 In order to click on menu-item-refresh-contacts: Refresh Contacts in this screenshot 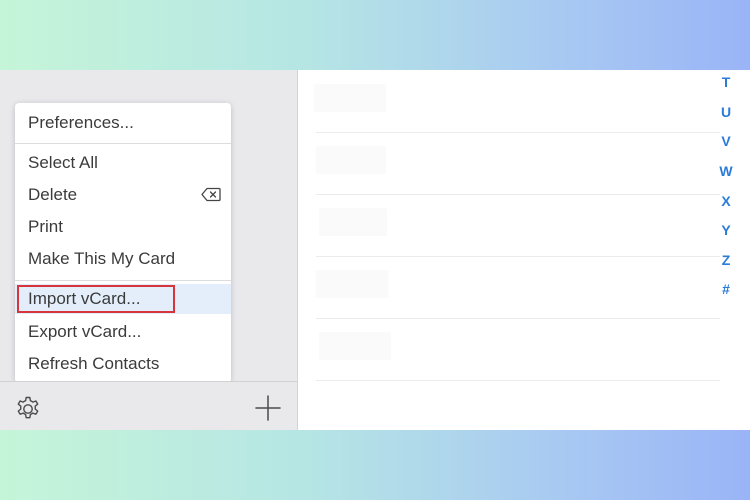, I will do `click(123, 364)`.